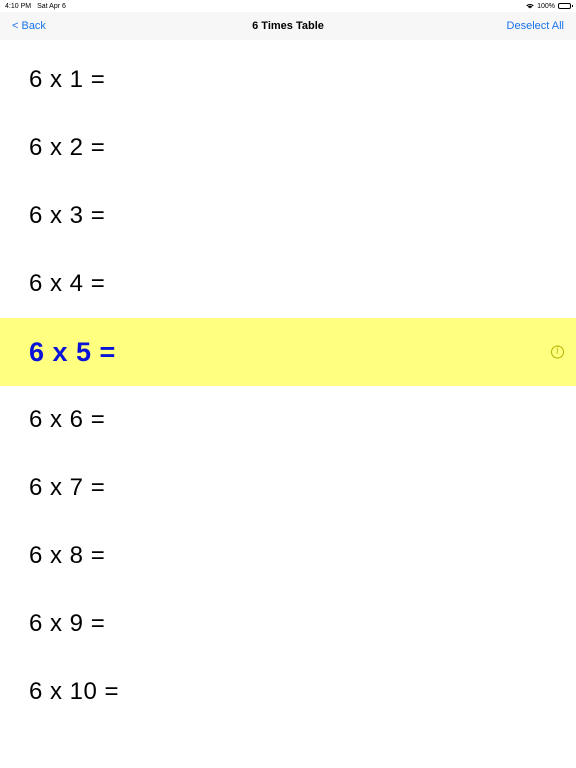 This screenshot has height=768, width=576. I want to click on wifi-icon, so click(530, 6).